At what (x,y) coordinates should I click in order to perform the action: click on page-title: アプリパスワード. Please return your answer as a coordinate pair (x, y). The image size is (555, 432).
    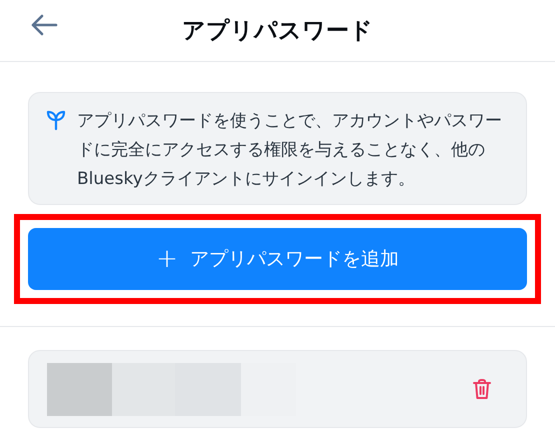
    Looking at the image, I should click on (277, 31).